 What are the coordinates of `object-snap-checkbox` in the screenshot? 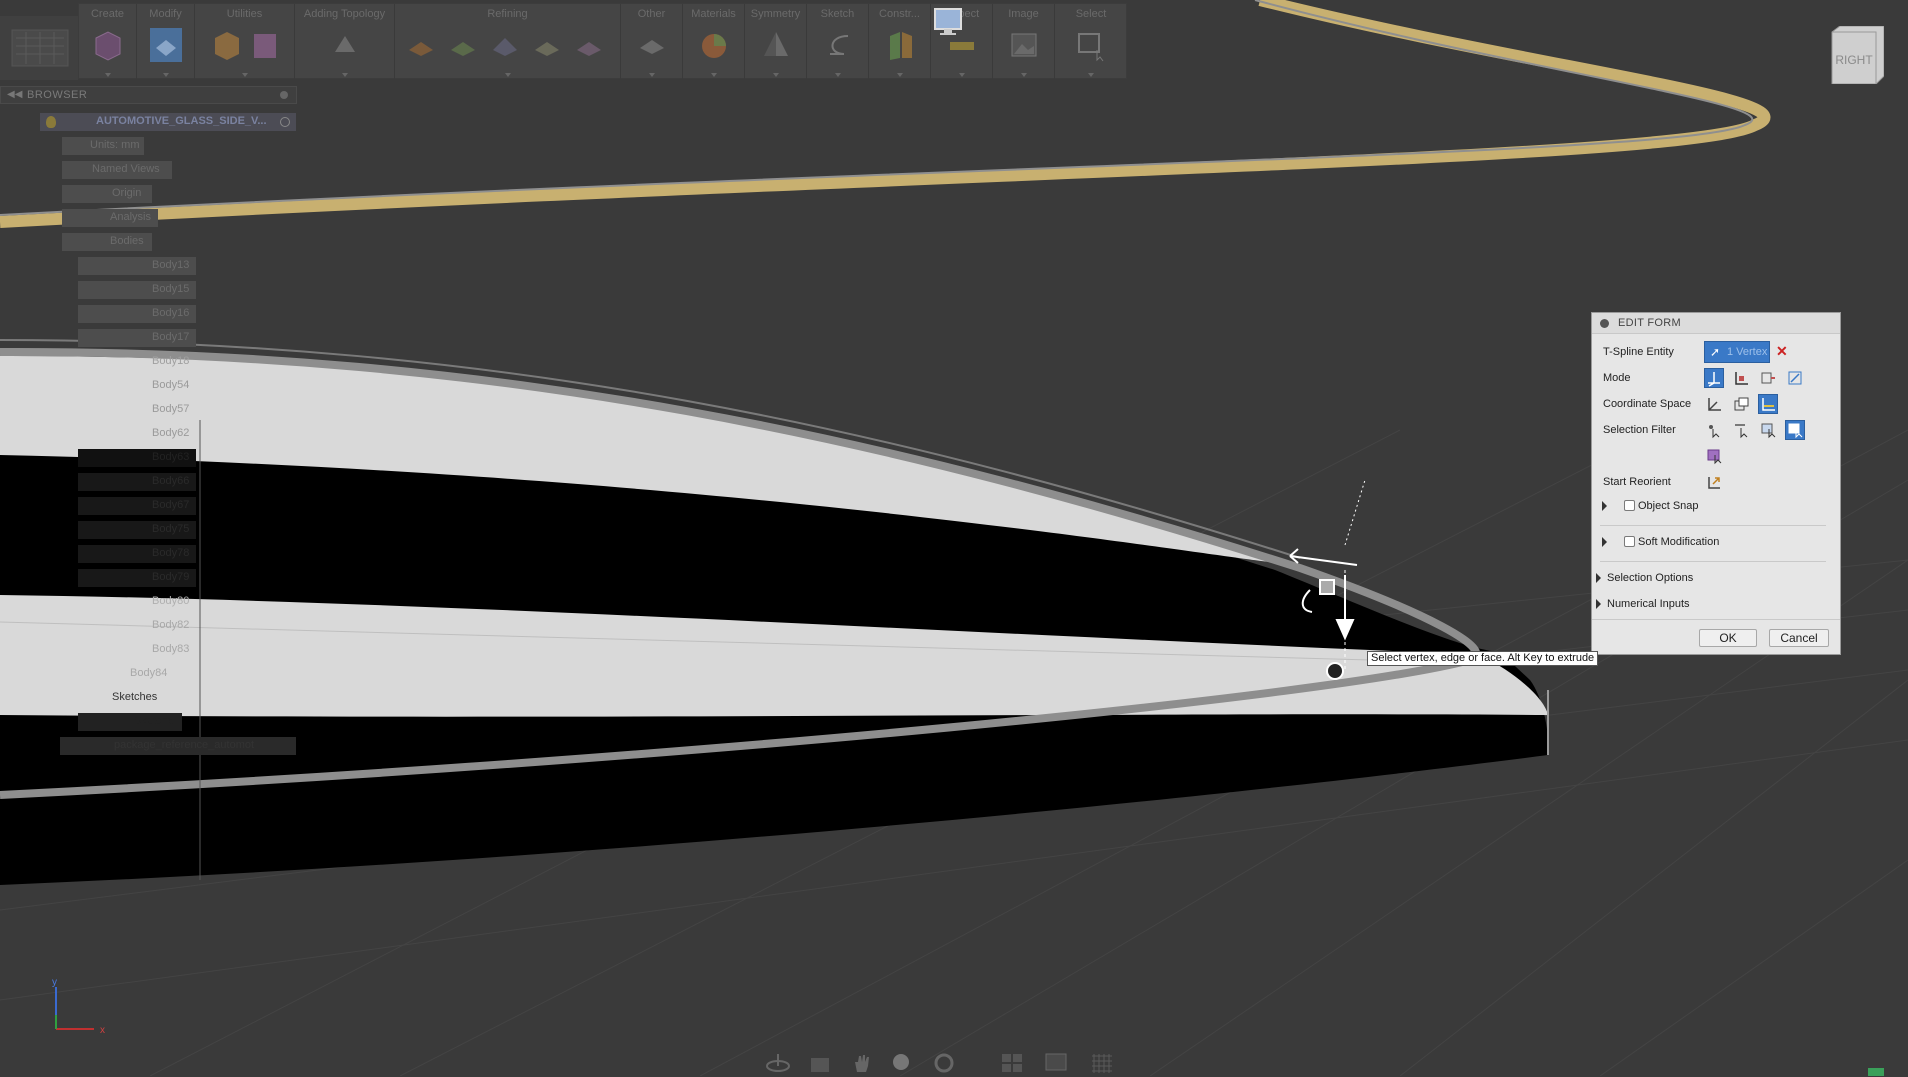 It's located at (1629, 505).